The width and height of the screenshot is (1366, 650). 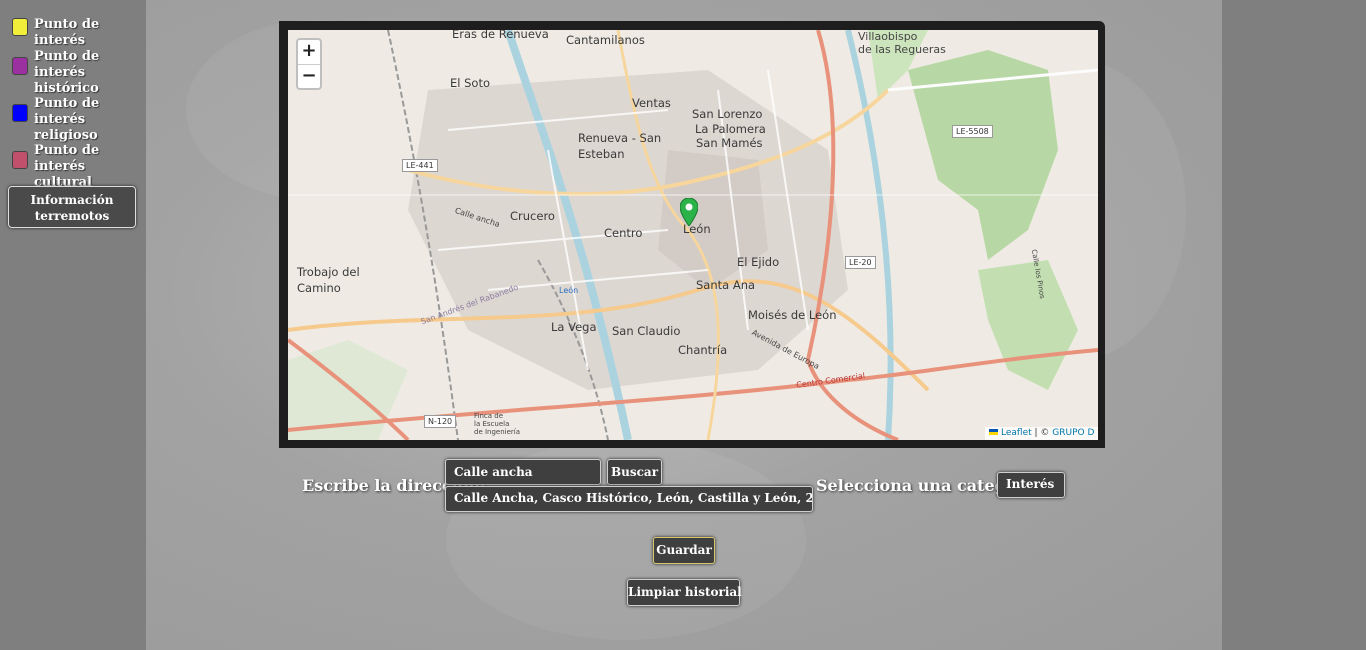 I want to click on map-label: Villaobispo de las Regueras, so click(x=902, y=43).